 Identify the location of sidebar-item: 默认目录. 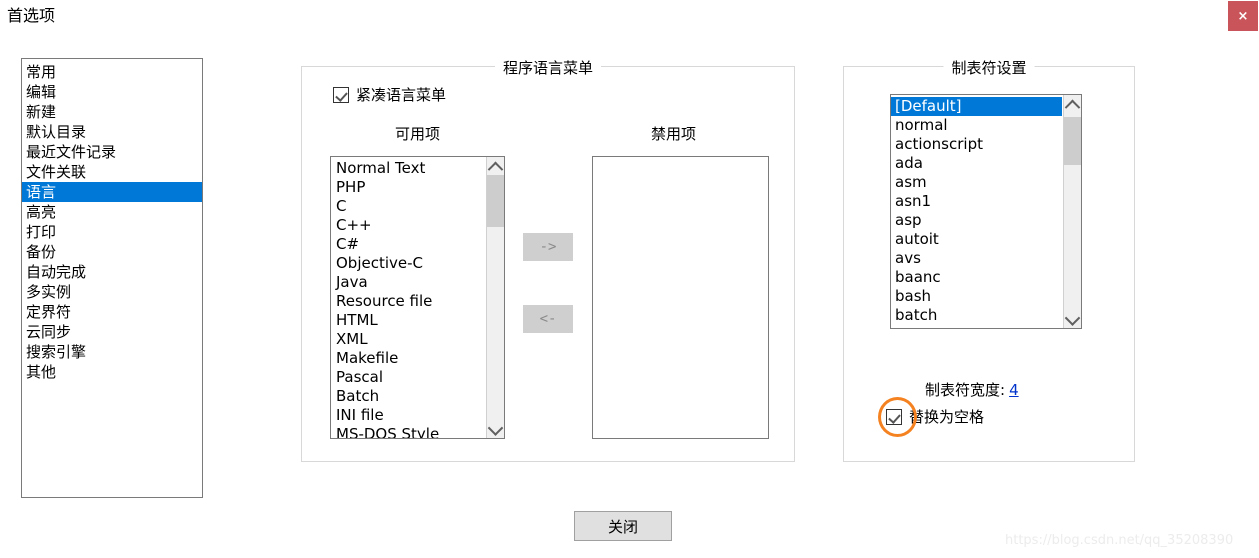
(112, 132).